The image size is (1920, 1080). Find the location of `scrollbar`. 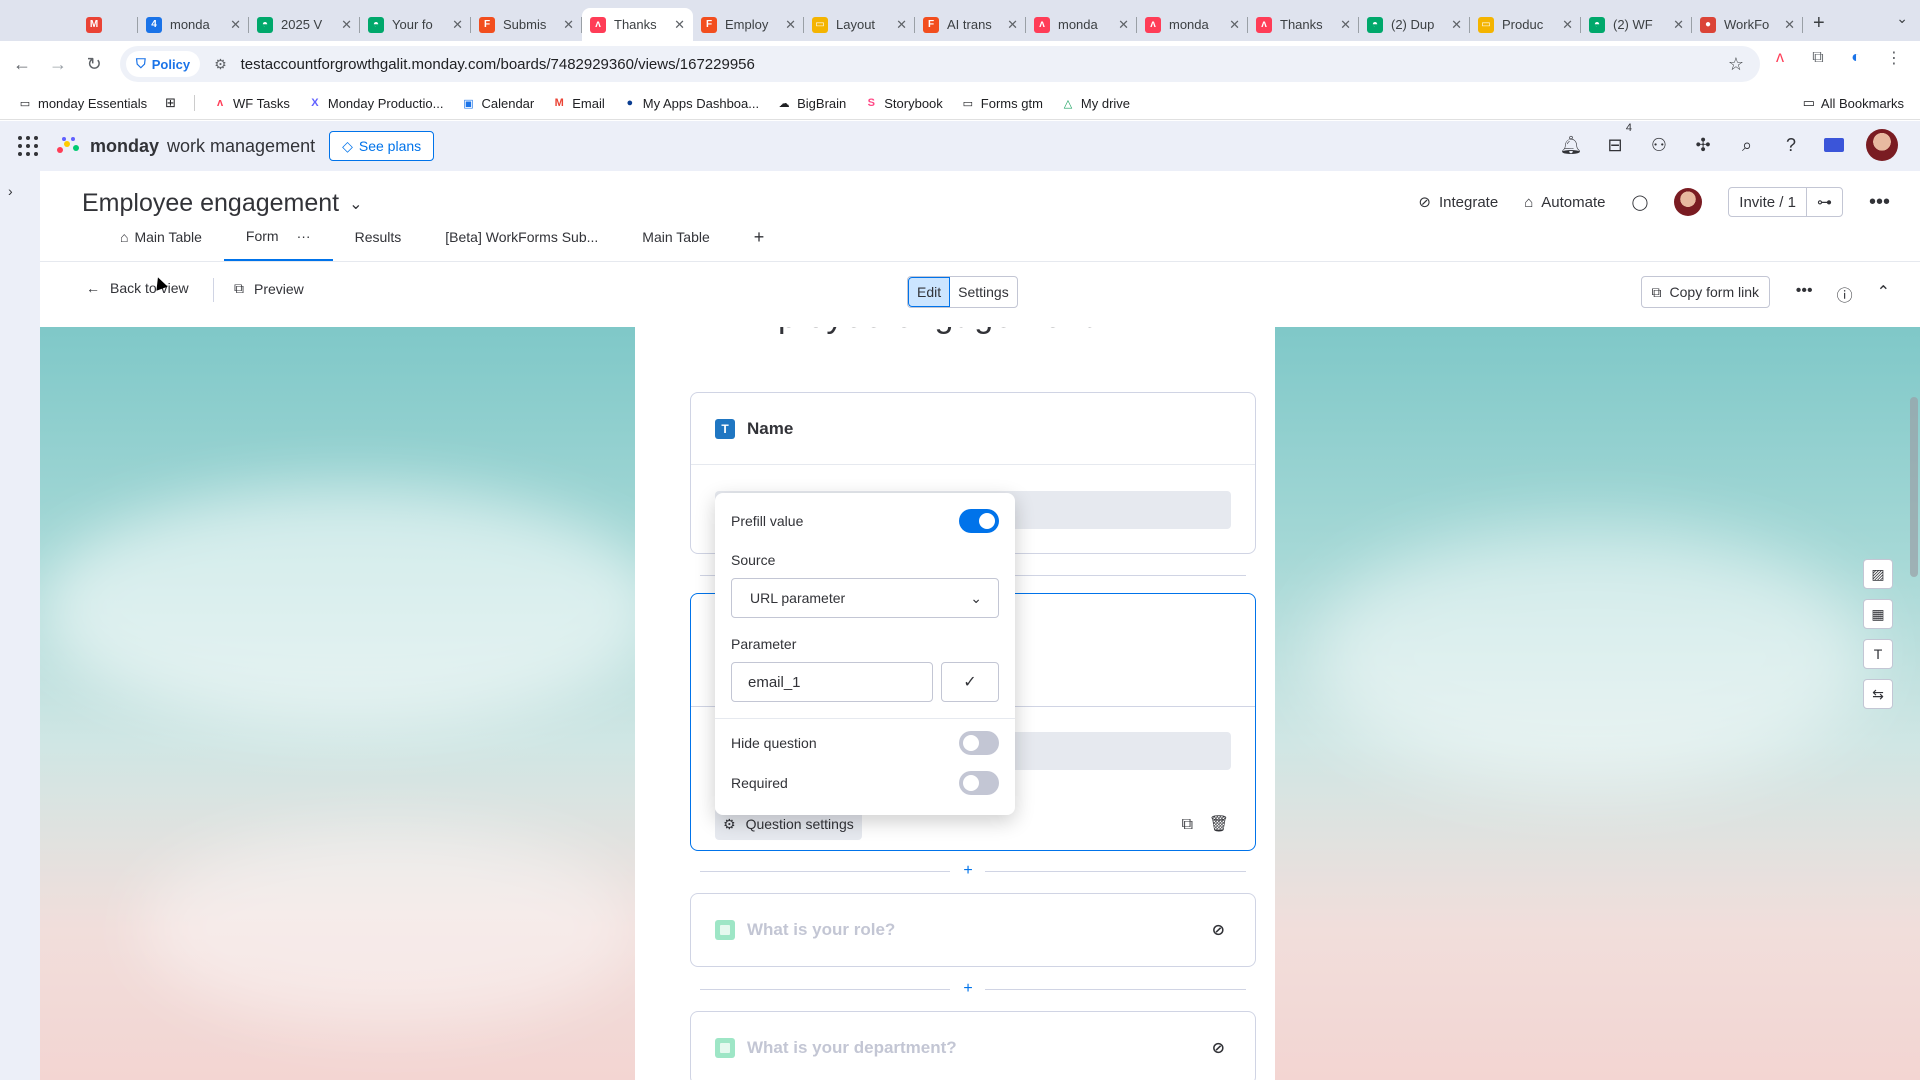

scrollbar is located at coordinates (1914, 487).